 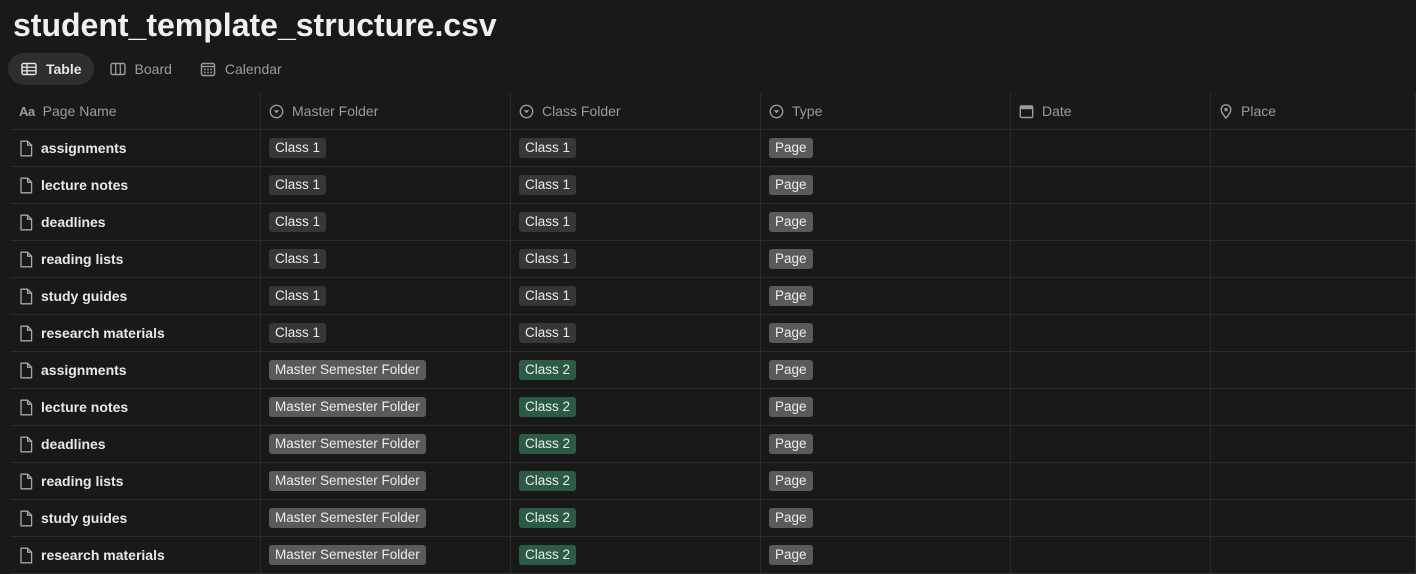 What do you see at coordinates (1111, 111) in the screenshot?
I see `column-header-date: Date` at bounding box center [1111, 111].